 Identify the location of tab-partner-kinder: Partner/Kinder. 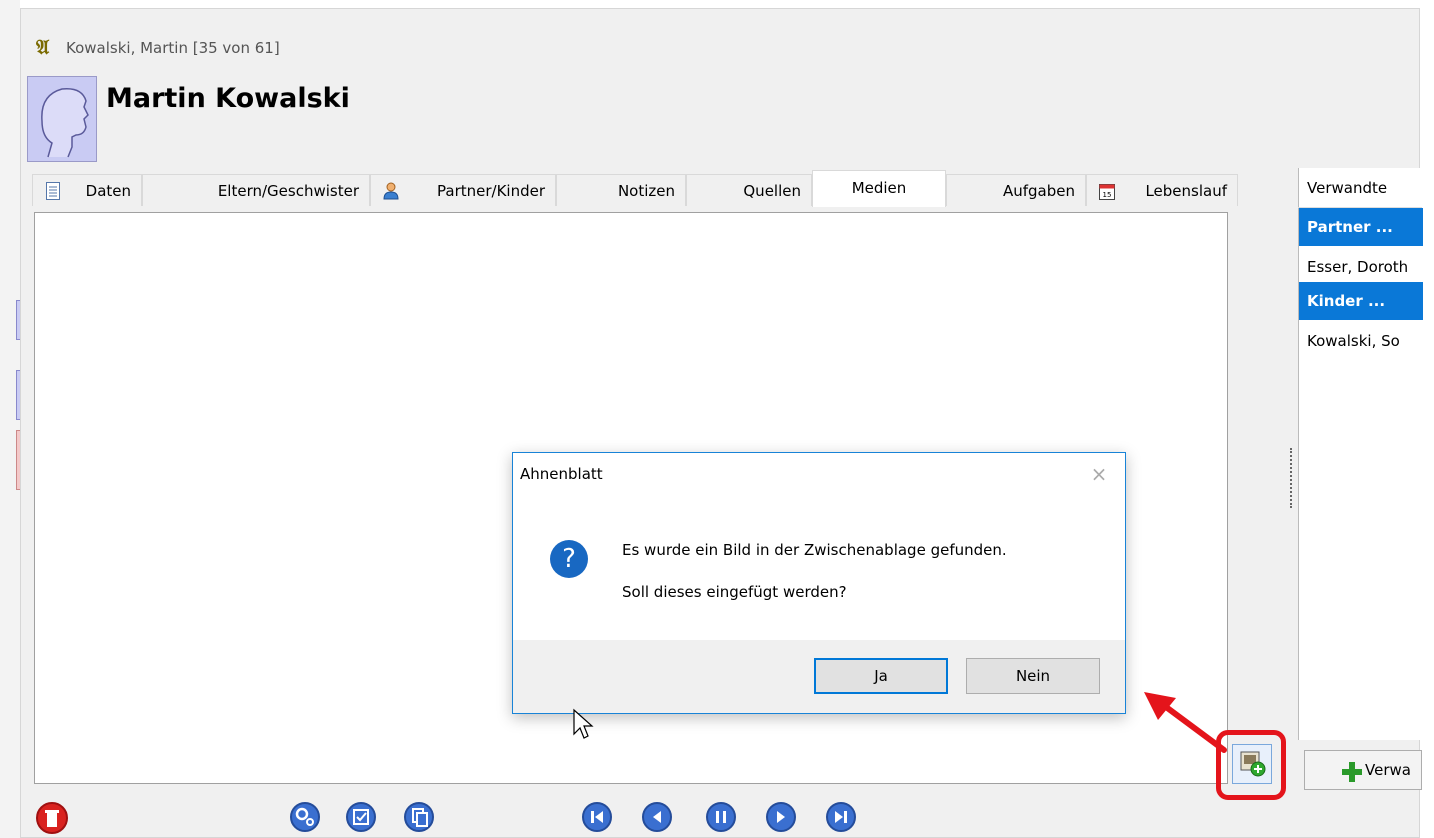
(463, 190).